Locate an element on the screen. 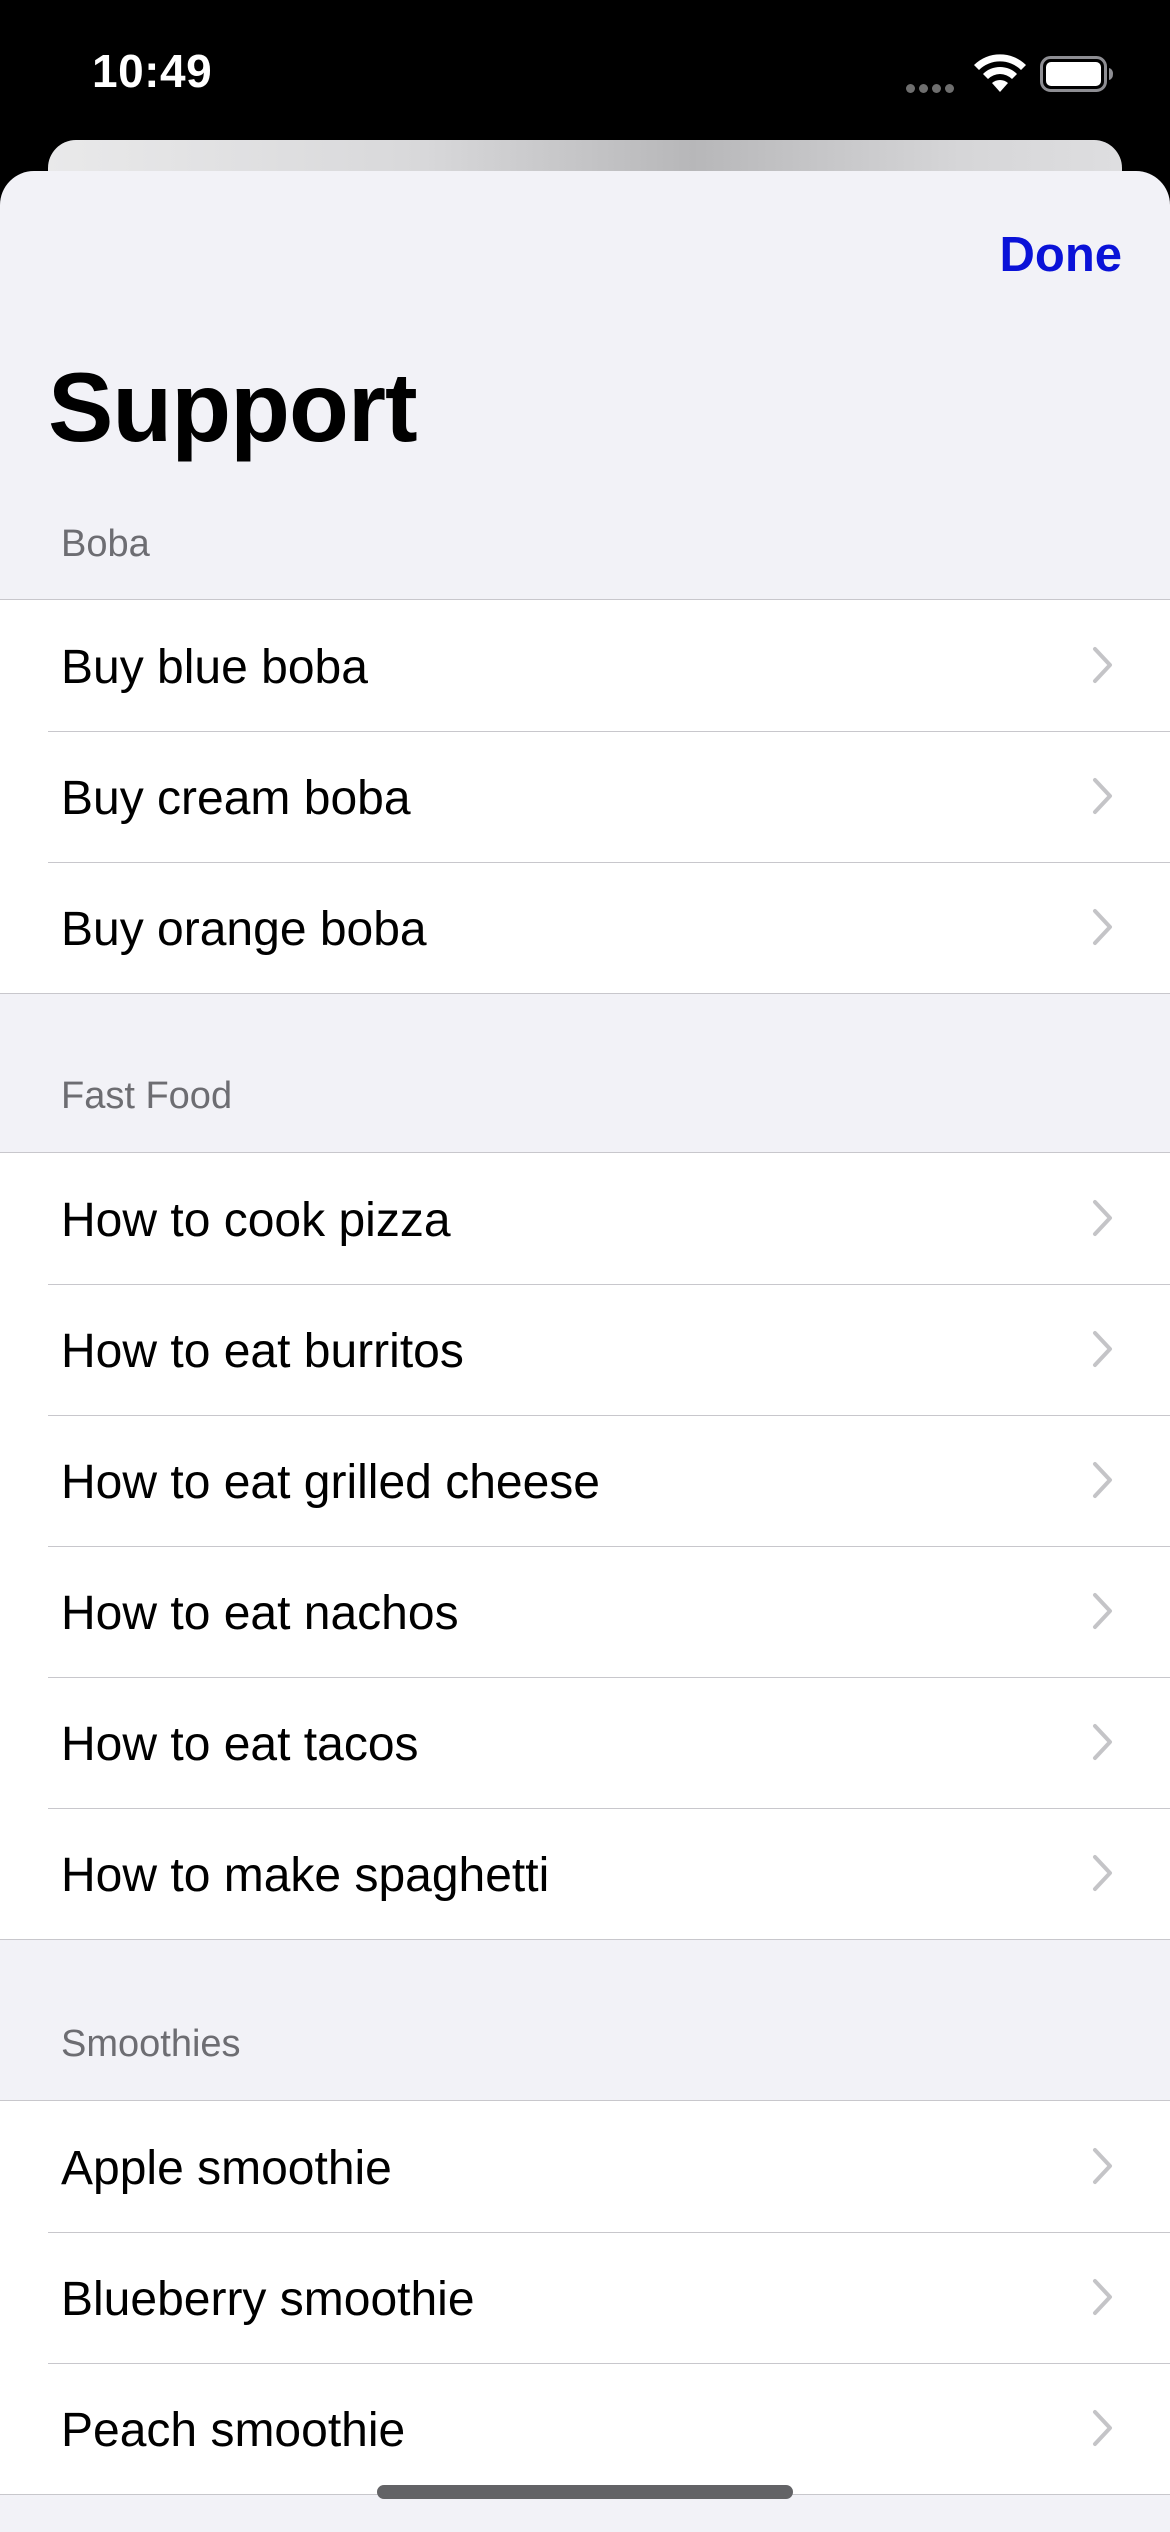 The height and width of the screenshot is (2532, 1170). home-indicator is located at coordinates (585, 2492).